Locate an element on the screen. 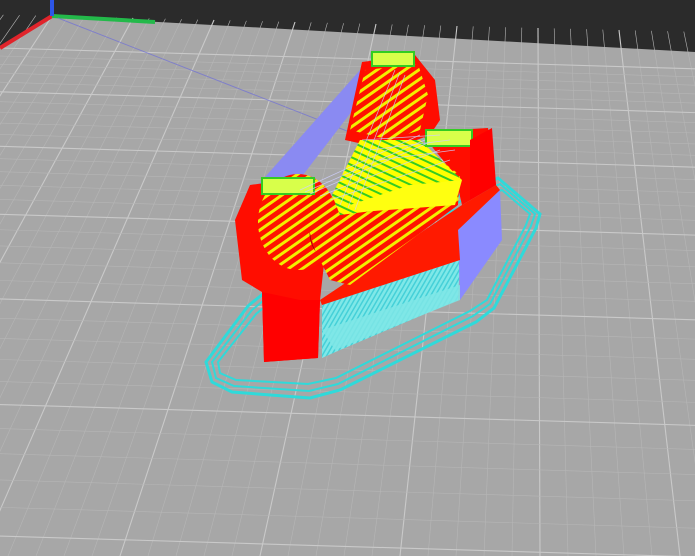 This screenshot has height=556, width=695. top-pad-back is located at coordinates (393, 59).